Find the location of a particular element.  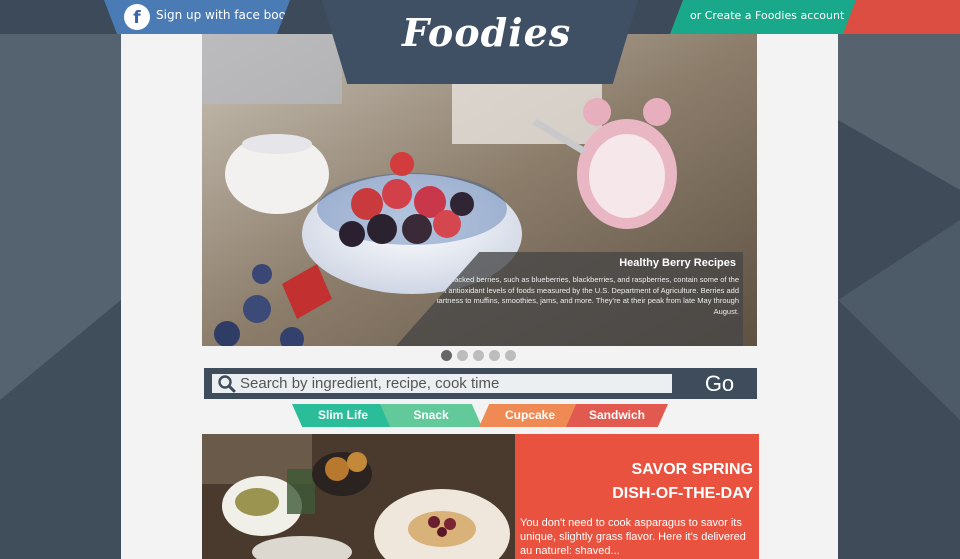

facebook-signup-button: f Sign up with face book is located at coordinates (197, 17).